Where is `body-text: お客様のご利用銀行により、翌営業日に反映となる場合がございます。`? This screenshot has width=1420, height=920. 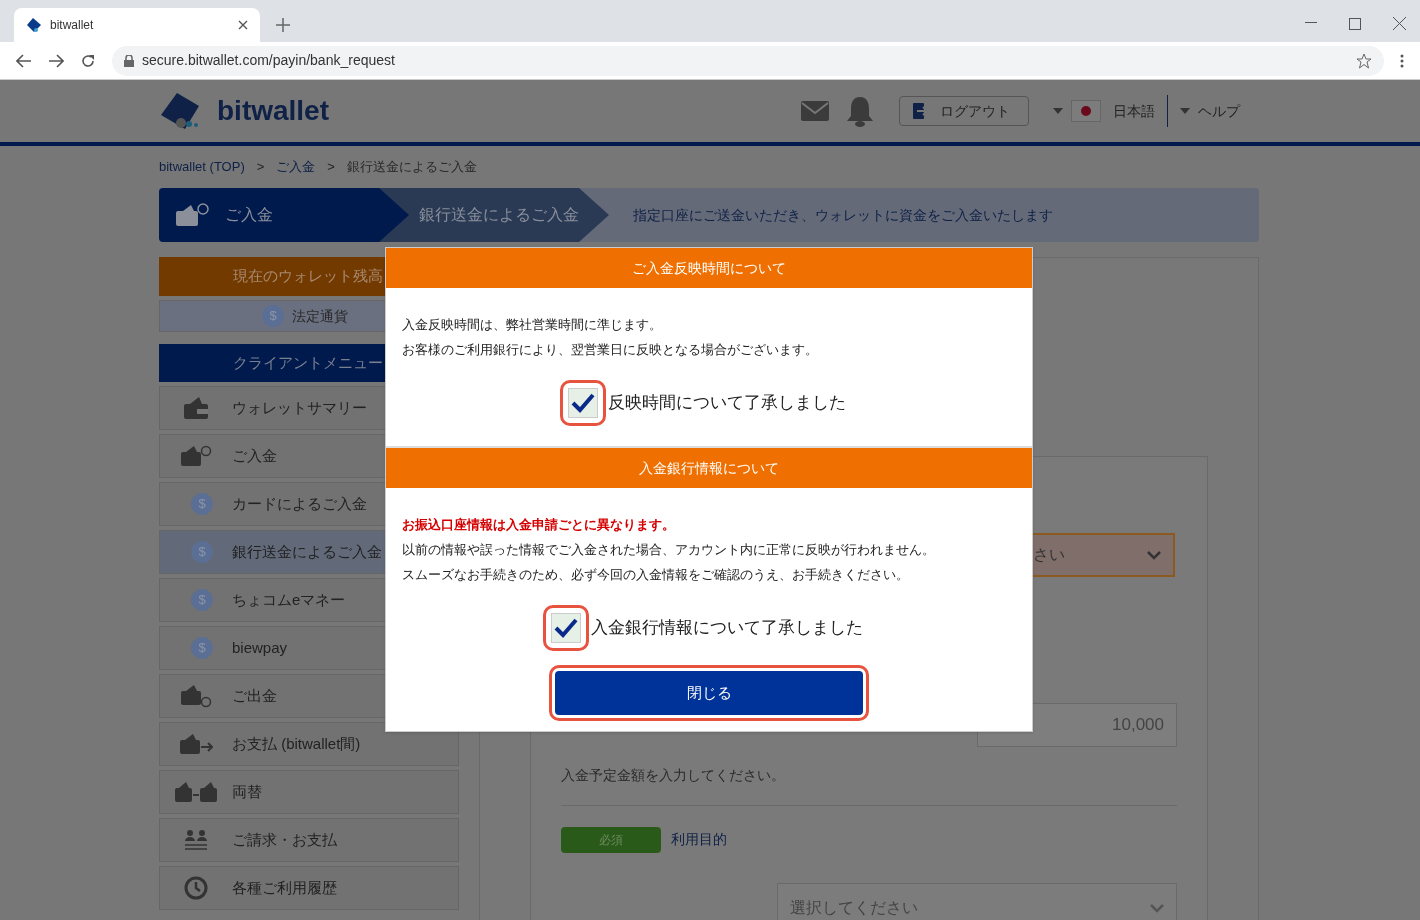 body-text: お客様のご利用銀行により、翌営業日に反映となる場合がございます。 is located at coordinates (610, 350).